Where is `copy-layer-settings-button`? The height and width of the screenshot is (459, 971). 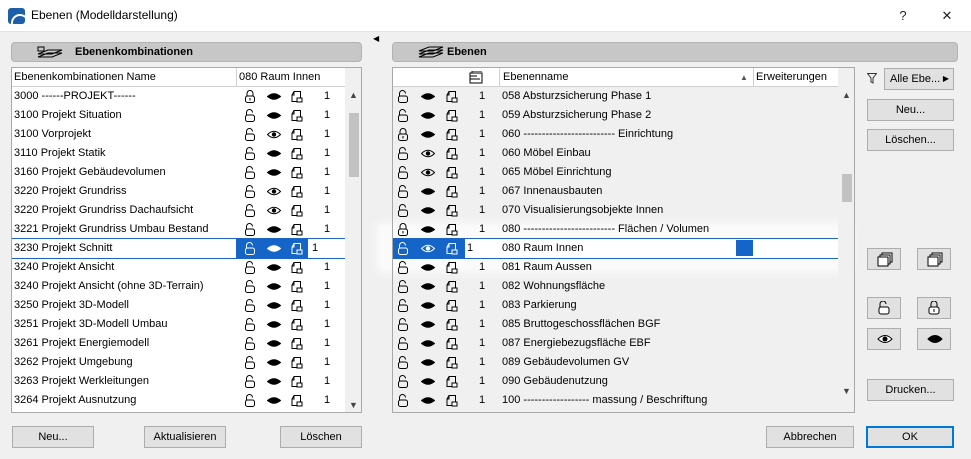
copy-layer-settings-button is located at coordinates (884, 259).